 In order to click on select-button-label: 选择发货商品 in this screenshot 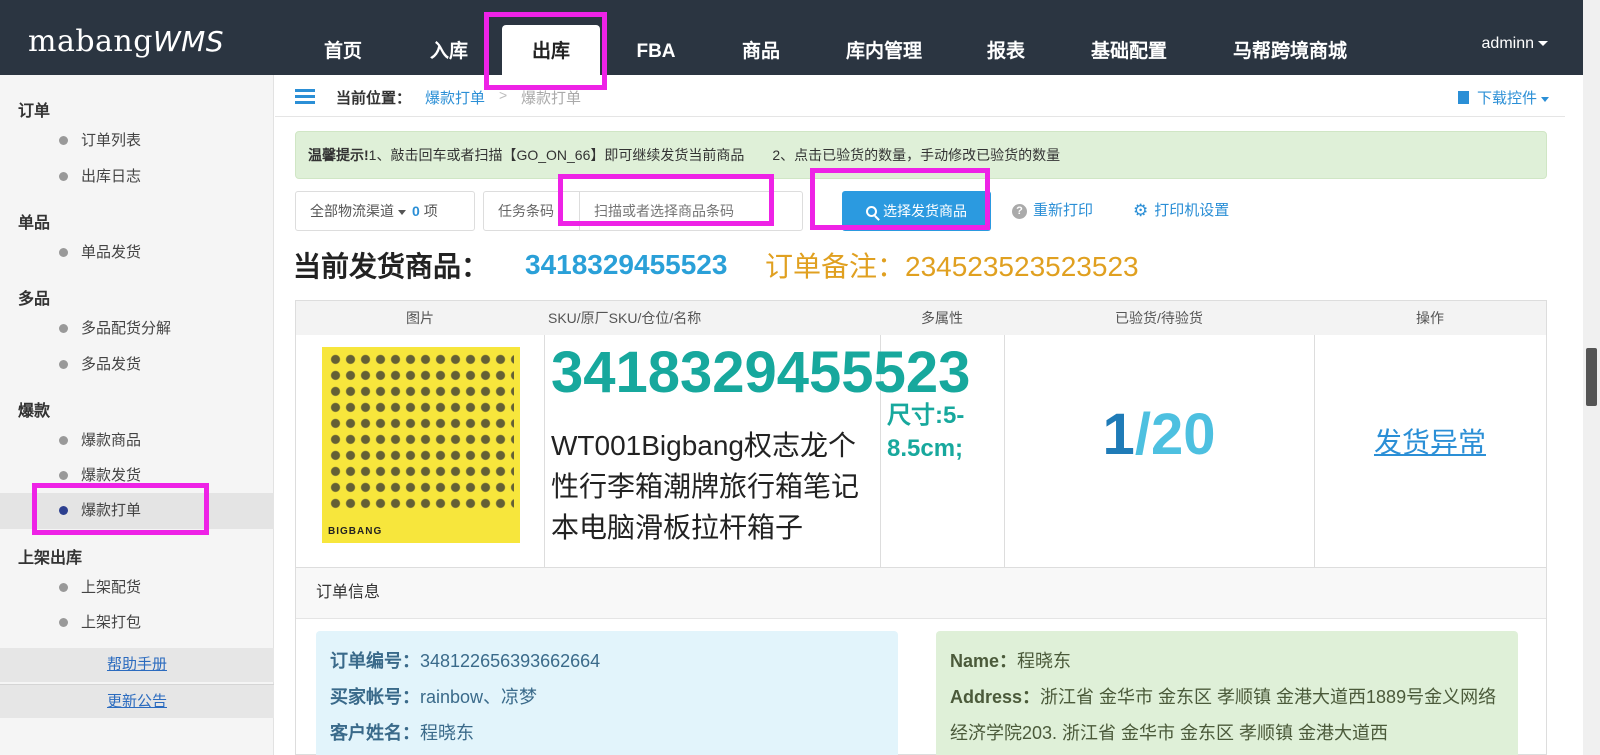, I will do `click(925, 211)`.